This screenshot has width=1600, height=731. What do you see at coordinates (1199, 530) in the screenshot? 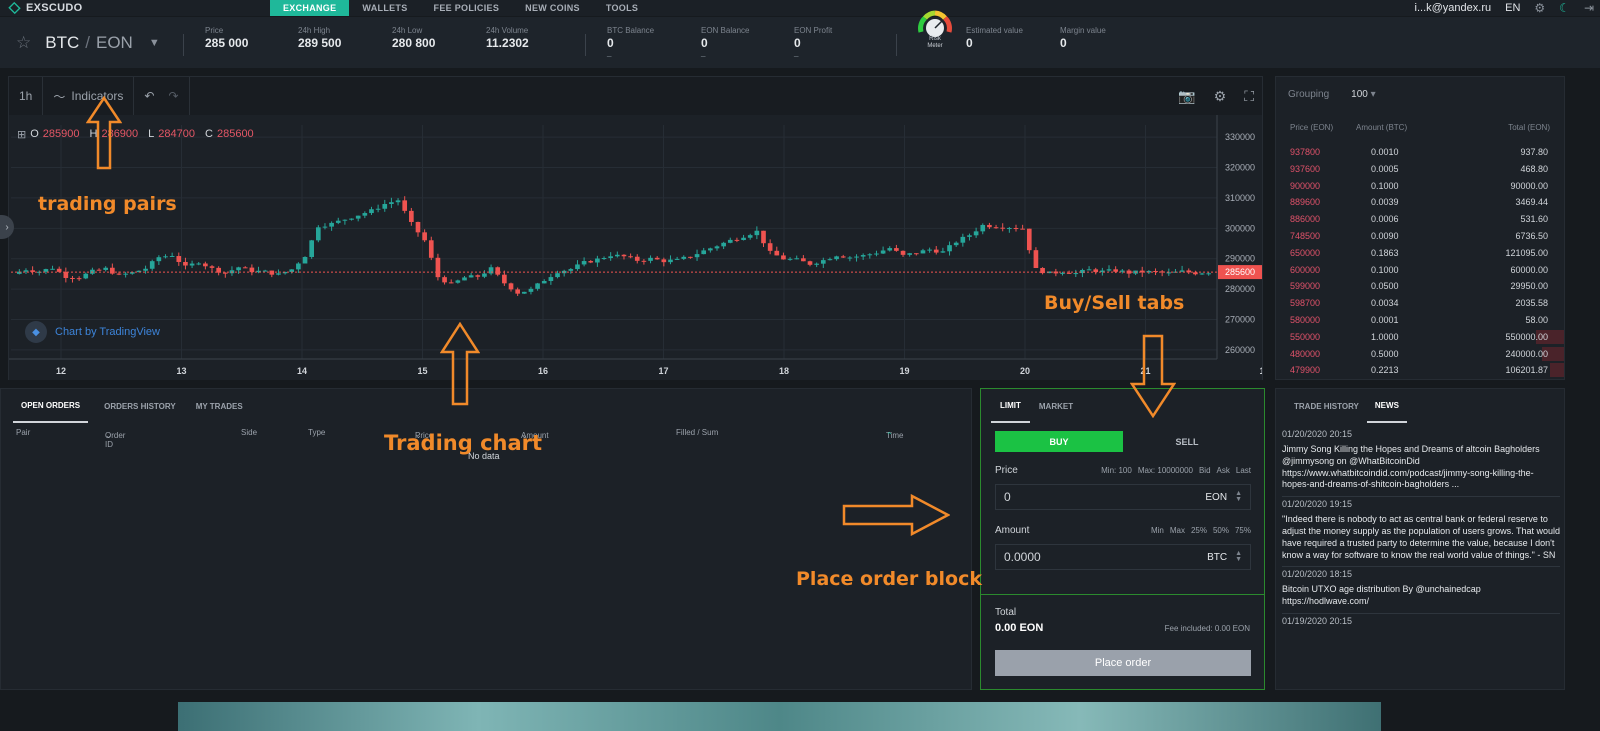
I see `amount-25-link: 25%` at bounding box center [1199, 530].